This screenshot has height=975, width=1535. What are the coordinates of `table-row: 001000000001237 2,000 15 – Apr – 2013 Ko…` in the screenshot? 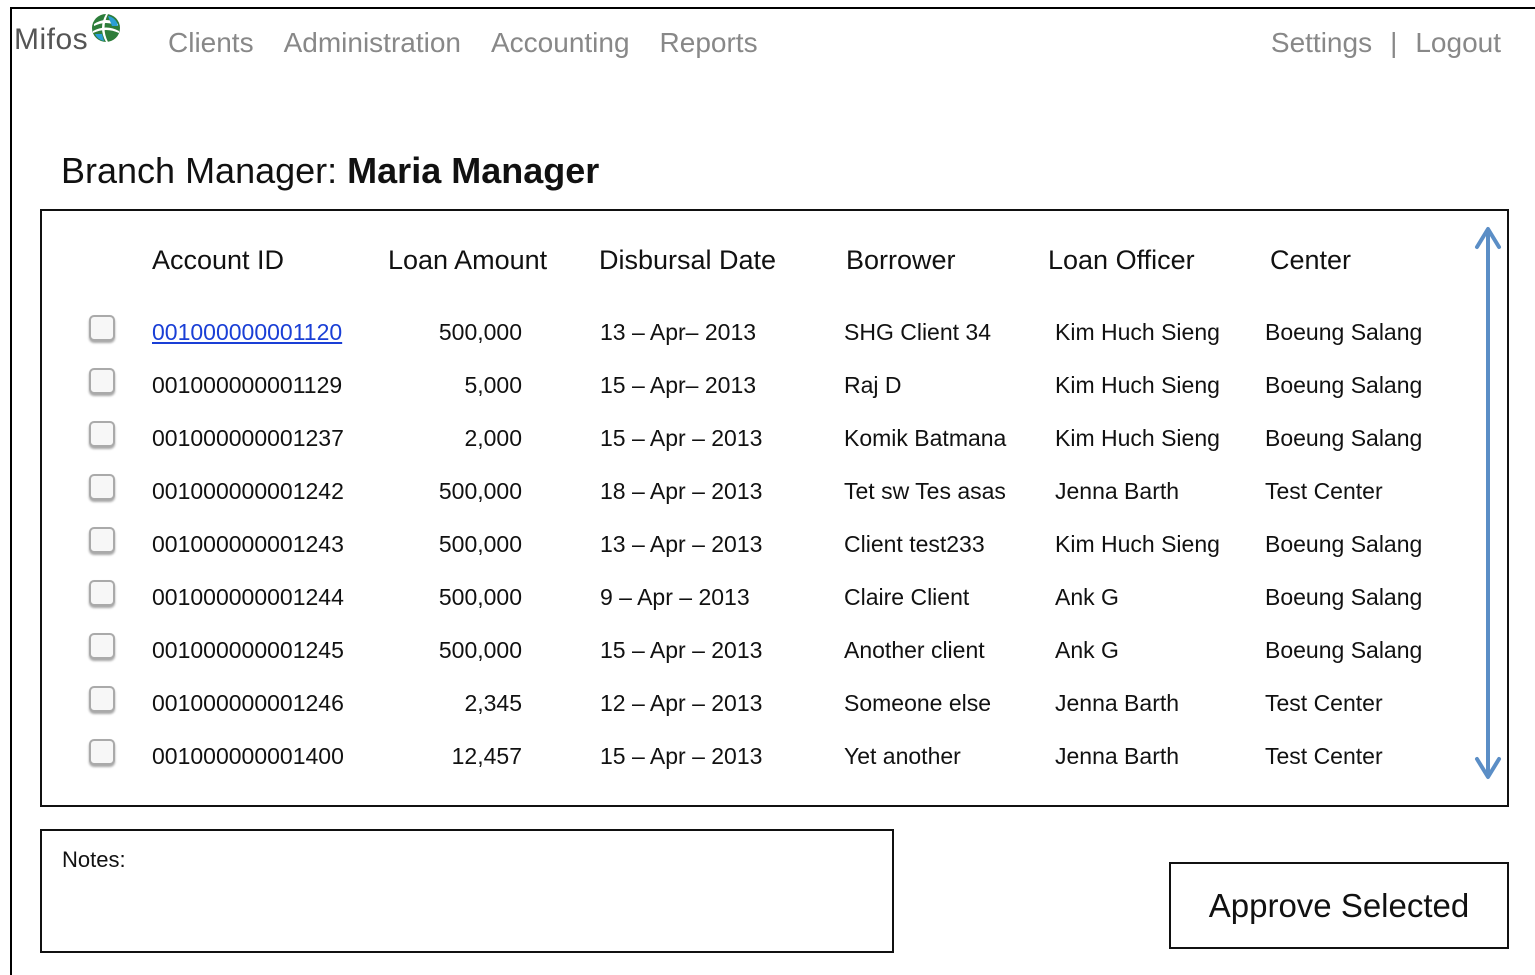 It's located at (742, 442).